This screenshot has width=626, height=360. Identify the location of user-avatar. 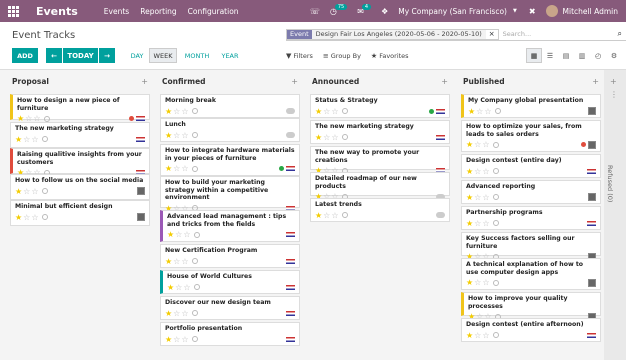
(551, 11).